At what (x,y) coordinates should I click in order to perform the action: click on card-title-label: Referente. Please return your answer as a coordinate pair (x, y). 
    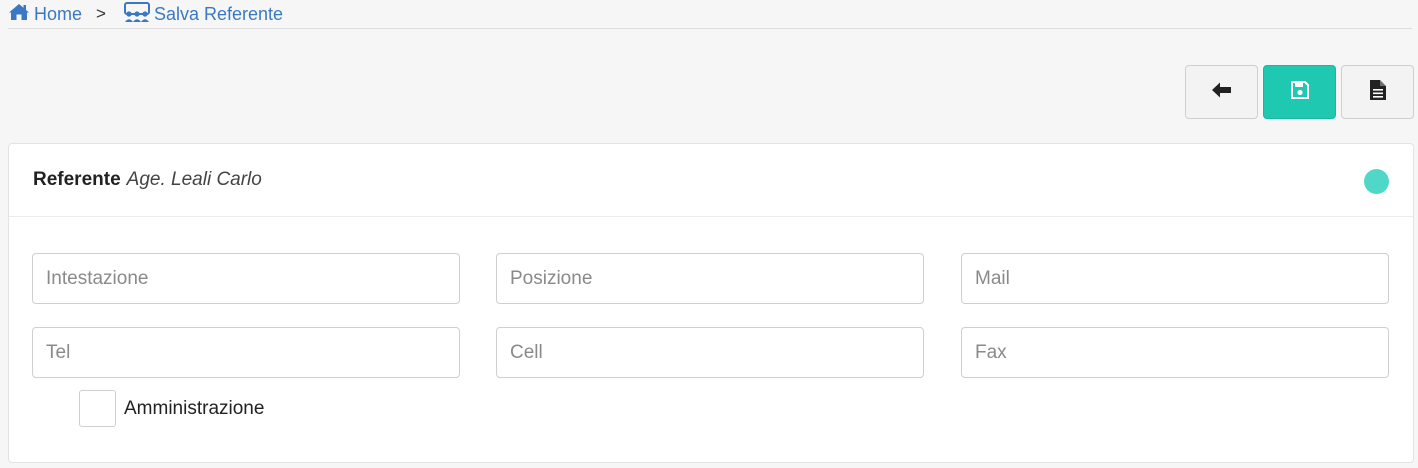
    Looking at the image, I should click on (77, 179).